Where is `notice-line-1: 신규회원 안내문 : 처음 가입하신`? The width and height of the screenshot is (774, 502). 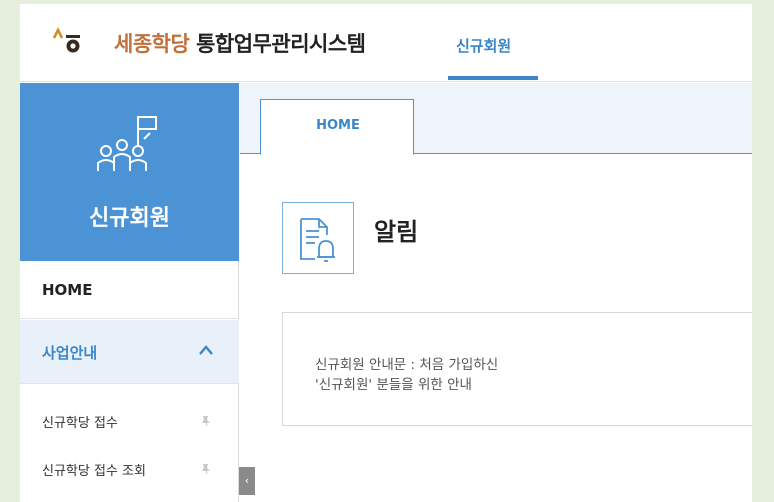
notice-line-1: 신규회원 안내문 : 처음 가입하신 is located at coordinates (407, 365).